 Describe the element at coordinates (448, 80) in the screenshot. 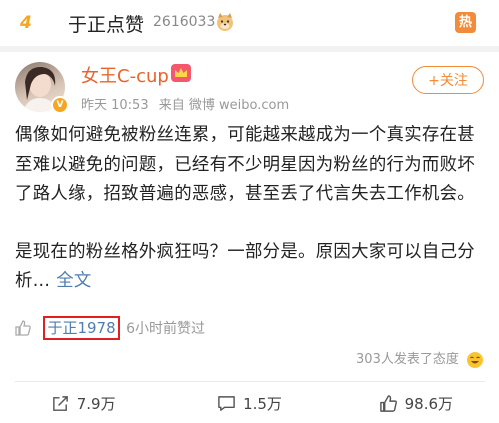

I see `follow-button: +关注` at that location.